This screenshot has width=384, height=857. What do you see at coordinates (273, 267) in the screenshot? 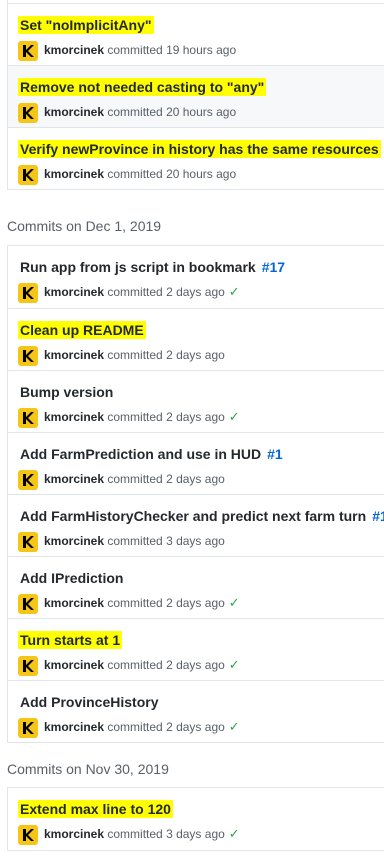
I see `issue-link: #17` at bounding box center [273, 267].